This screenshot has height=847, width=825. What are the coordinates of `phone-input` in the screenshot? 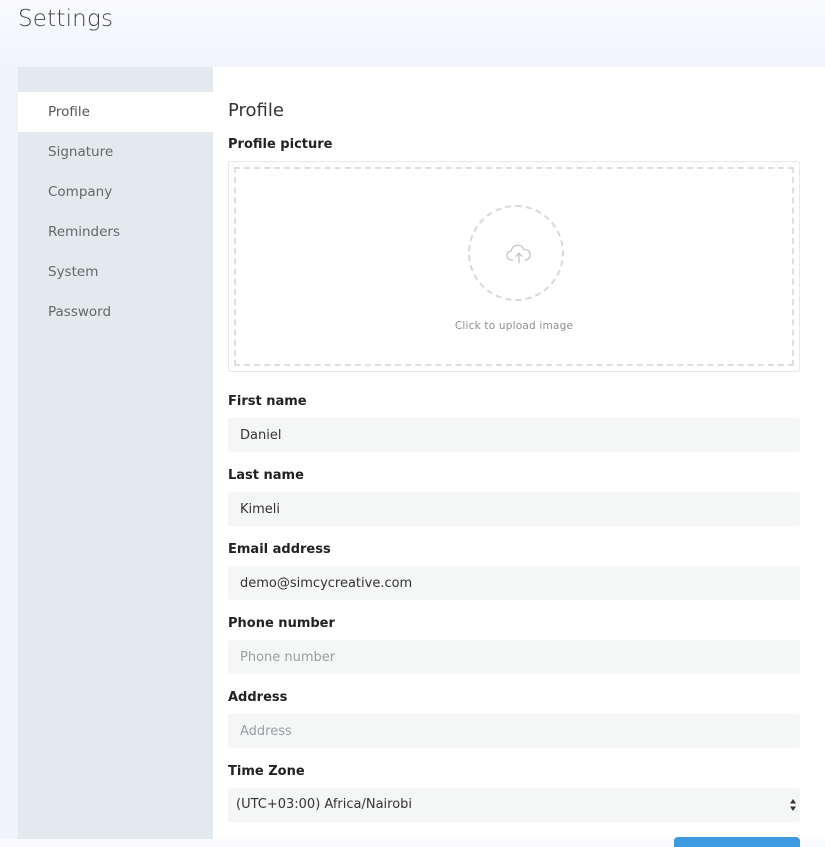 It's located at (514, 657).